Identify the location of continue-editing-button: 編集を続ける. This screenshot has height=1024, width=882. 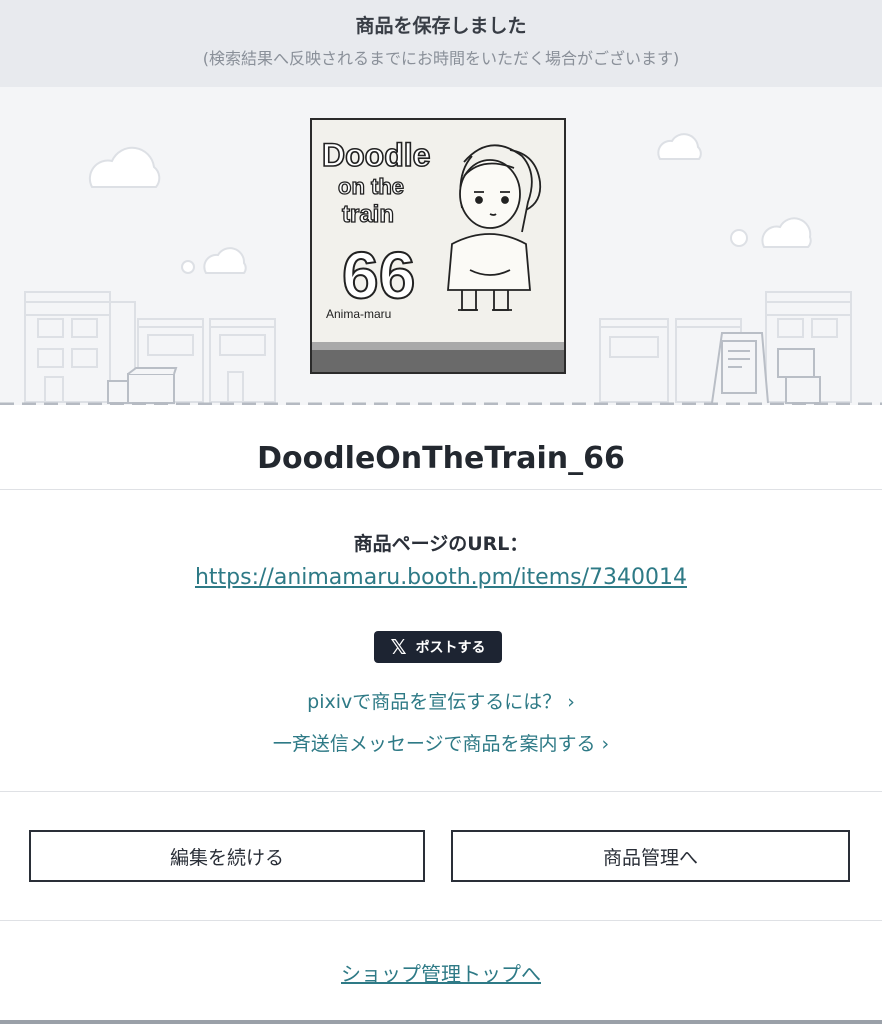
(227, 856).